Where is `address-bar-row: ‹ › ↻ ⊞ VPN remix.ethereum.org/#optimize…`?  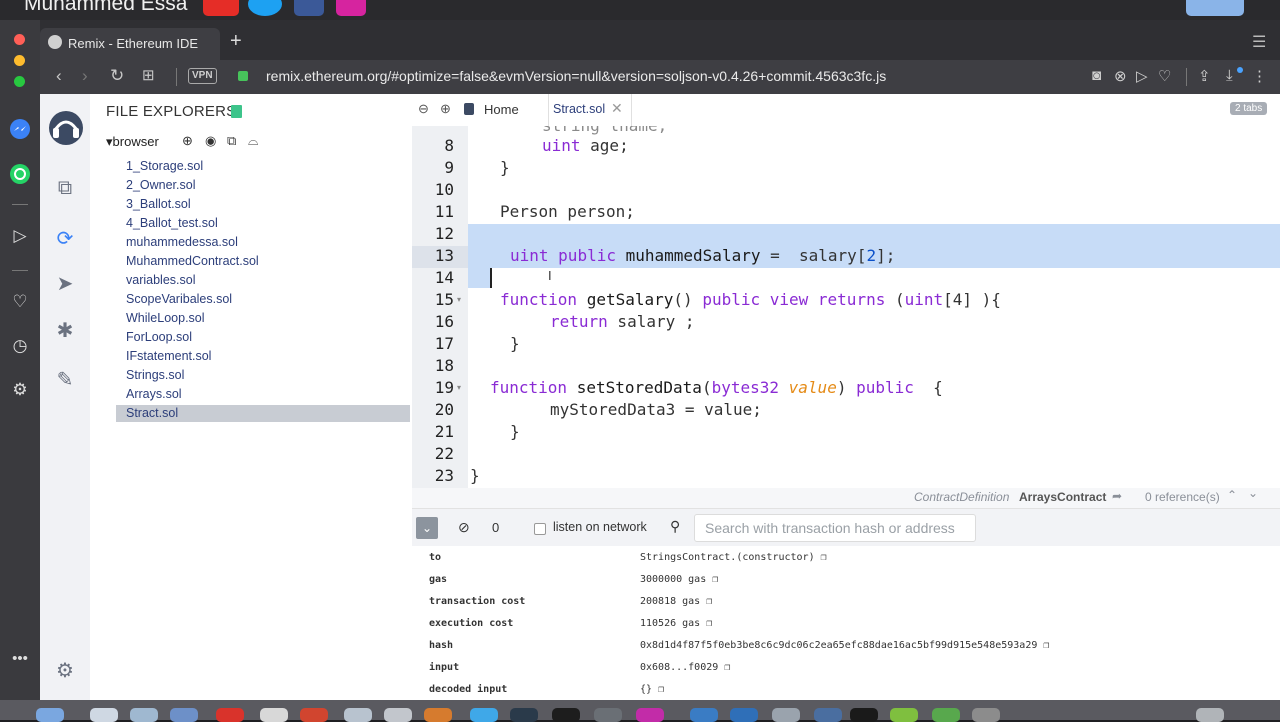
address-bar-row: ‹ › ↻ ⊞ VPN remix.ethereum.org/#optimize… is located at coordinates (660, 77).